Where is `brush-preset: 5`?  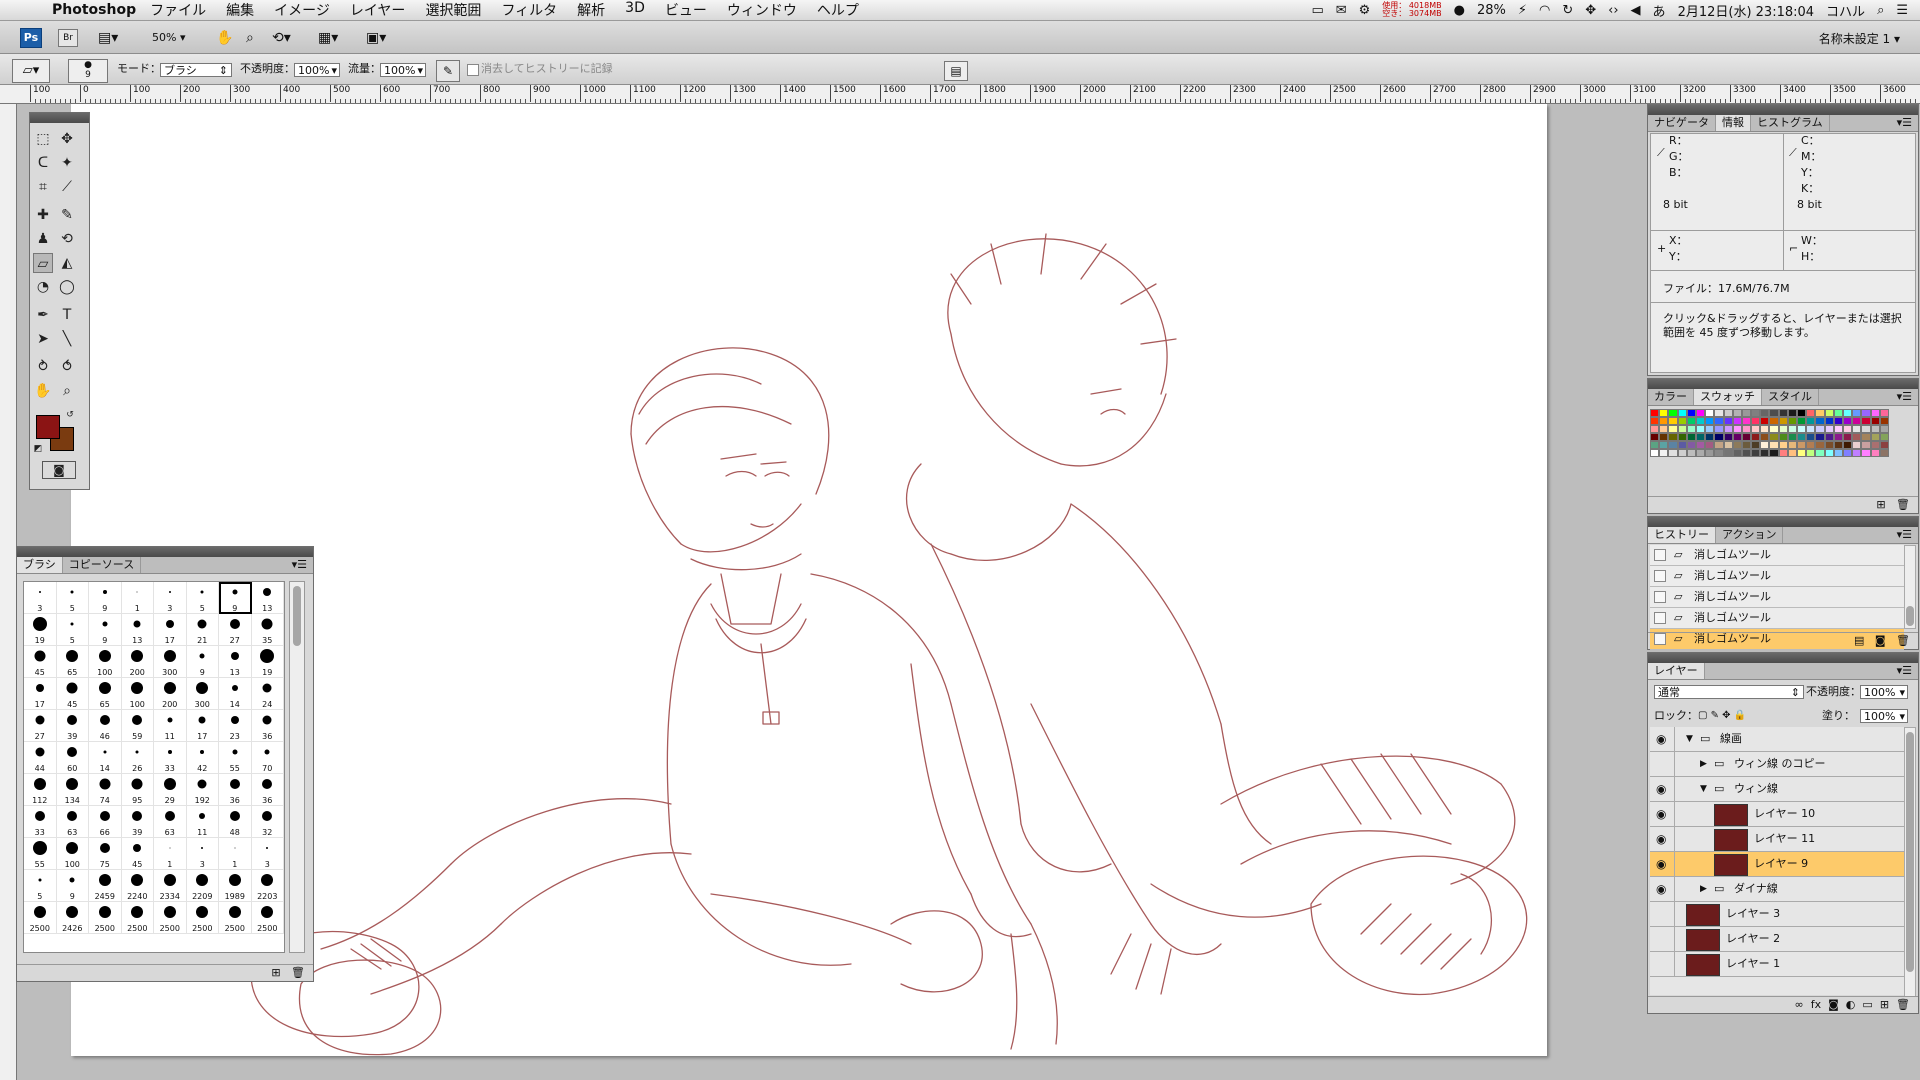 brush-preset: 5 is located at coordinates (72, 598).